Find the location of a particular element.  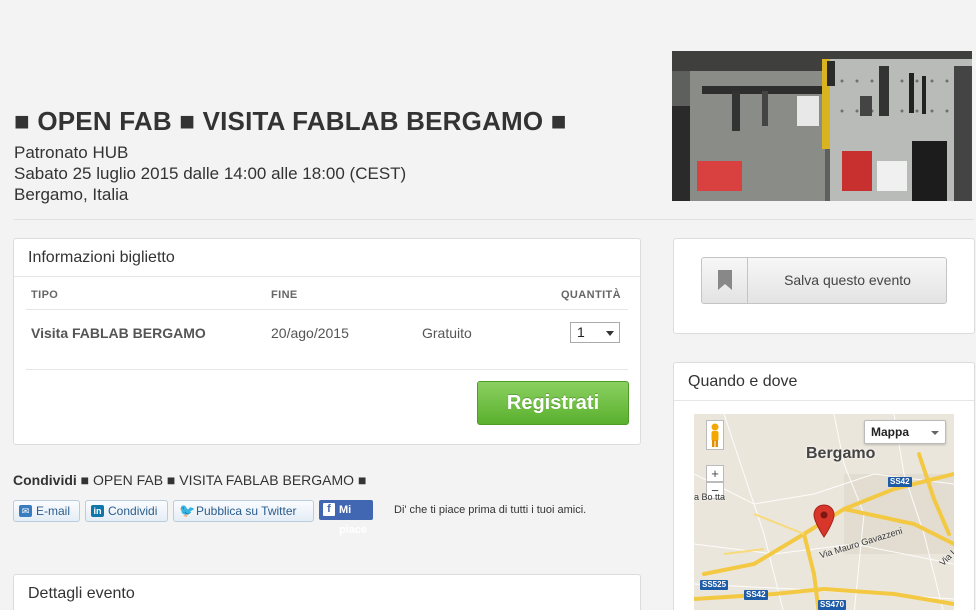

street-view-pegman is located at coordinates (715, 435).